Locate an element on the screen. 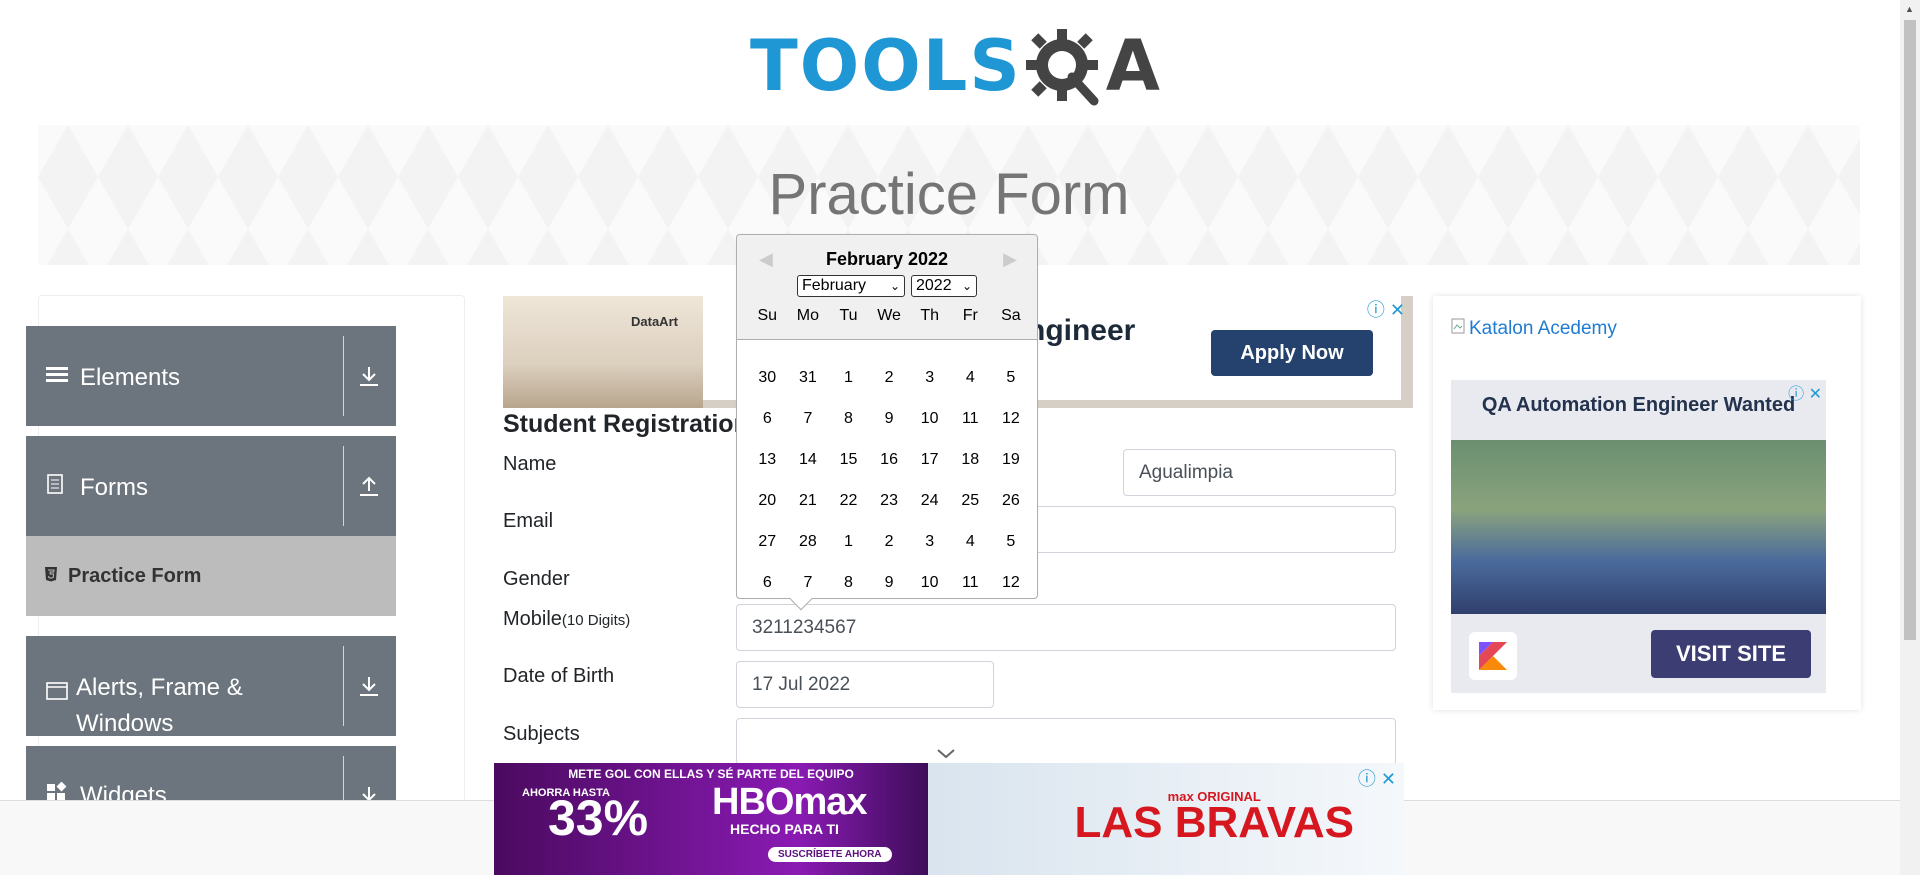 The image size is (1920, 875). next-month-icon: ▶ is located at coordinates (1010, 259).